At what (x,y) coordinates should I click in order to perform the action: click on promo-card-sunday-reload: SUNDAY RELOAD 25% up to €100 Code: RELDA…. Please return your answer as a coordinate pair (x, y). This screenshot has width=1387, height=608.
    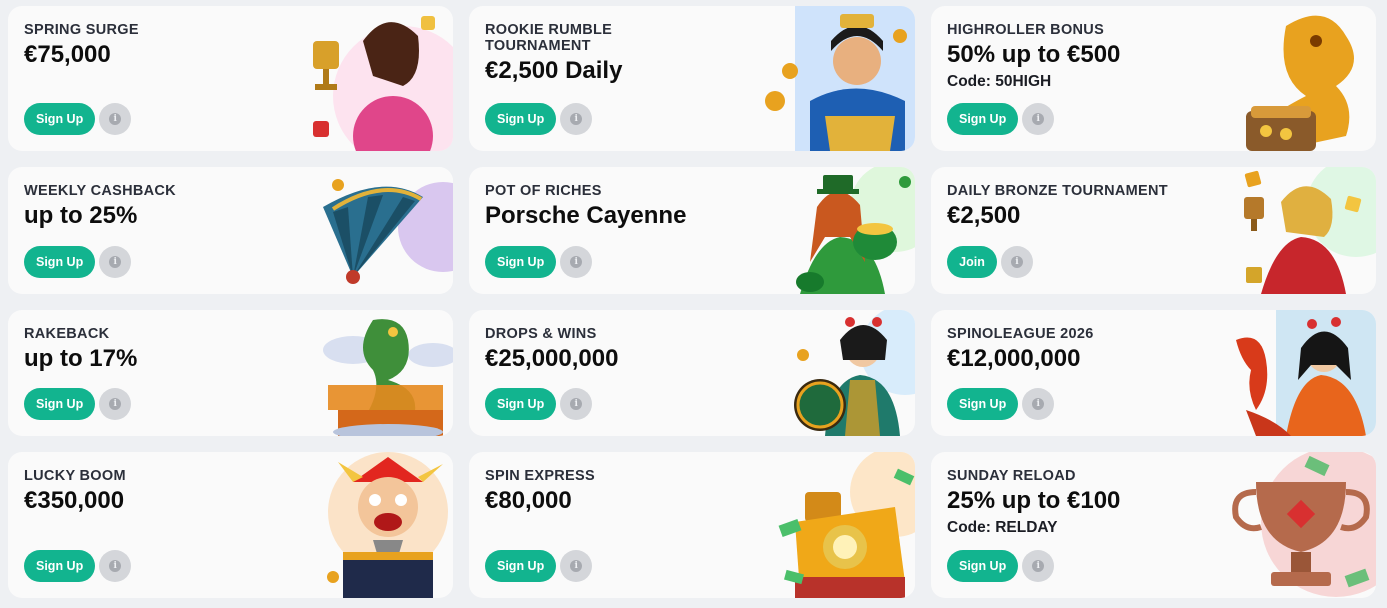
    Looking at the image, I should click on (1153, 525).